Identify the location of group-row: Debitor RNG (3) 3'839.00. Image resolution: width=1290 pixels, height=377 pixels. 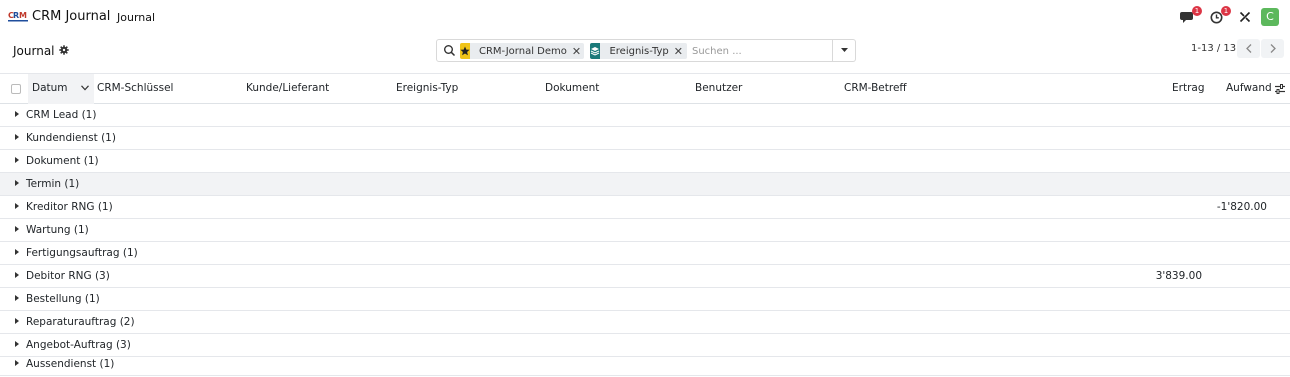
(645, 276).